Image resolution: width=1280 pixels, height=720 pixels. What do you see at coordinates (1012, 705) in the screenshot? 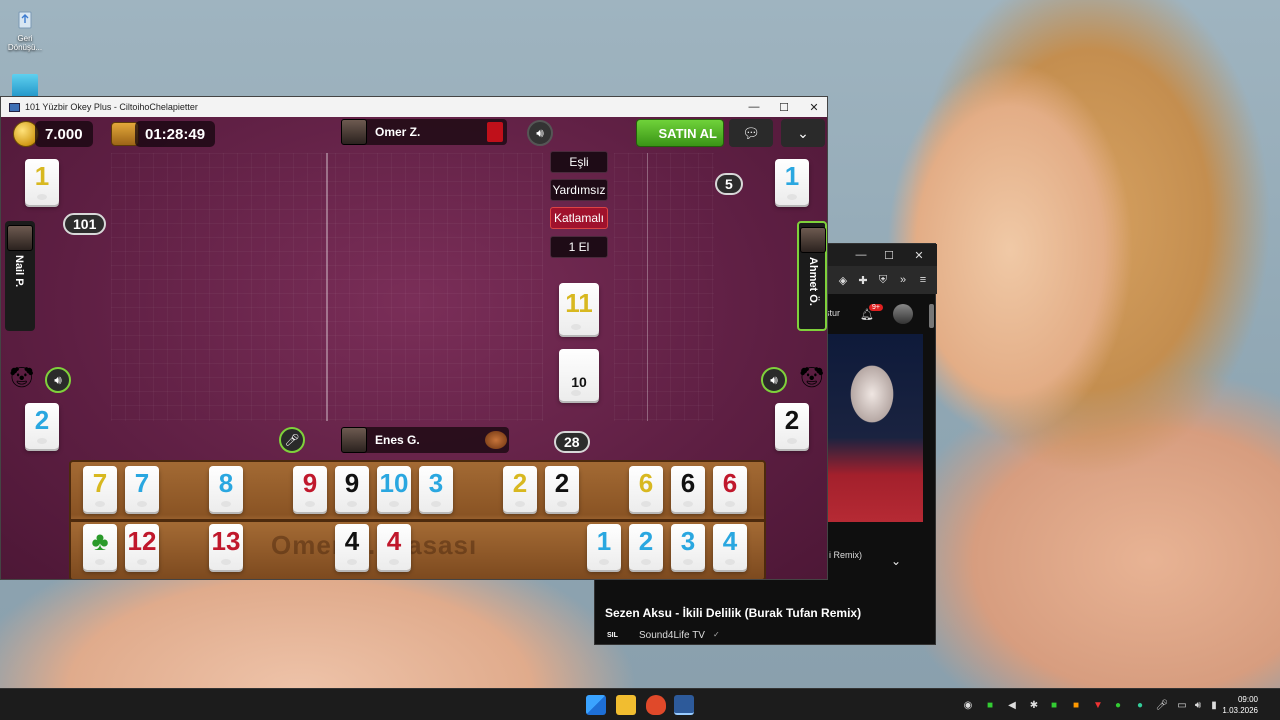
I see `tray-app-icon-3: ◀` at bounding box center [1012, 705].